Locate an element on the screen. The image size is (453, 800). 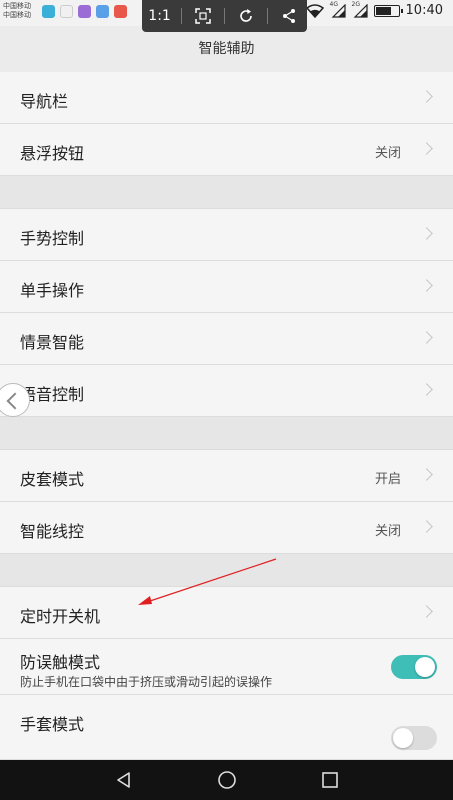
settings-row-glove-mode: 手套模式 is located at coordinates (226, 727).